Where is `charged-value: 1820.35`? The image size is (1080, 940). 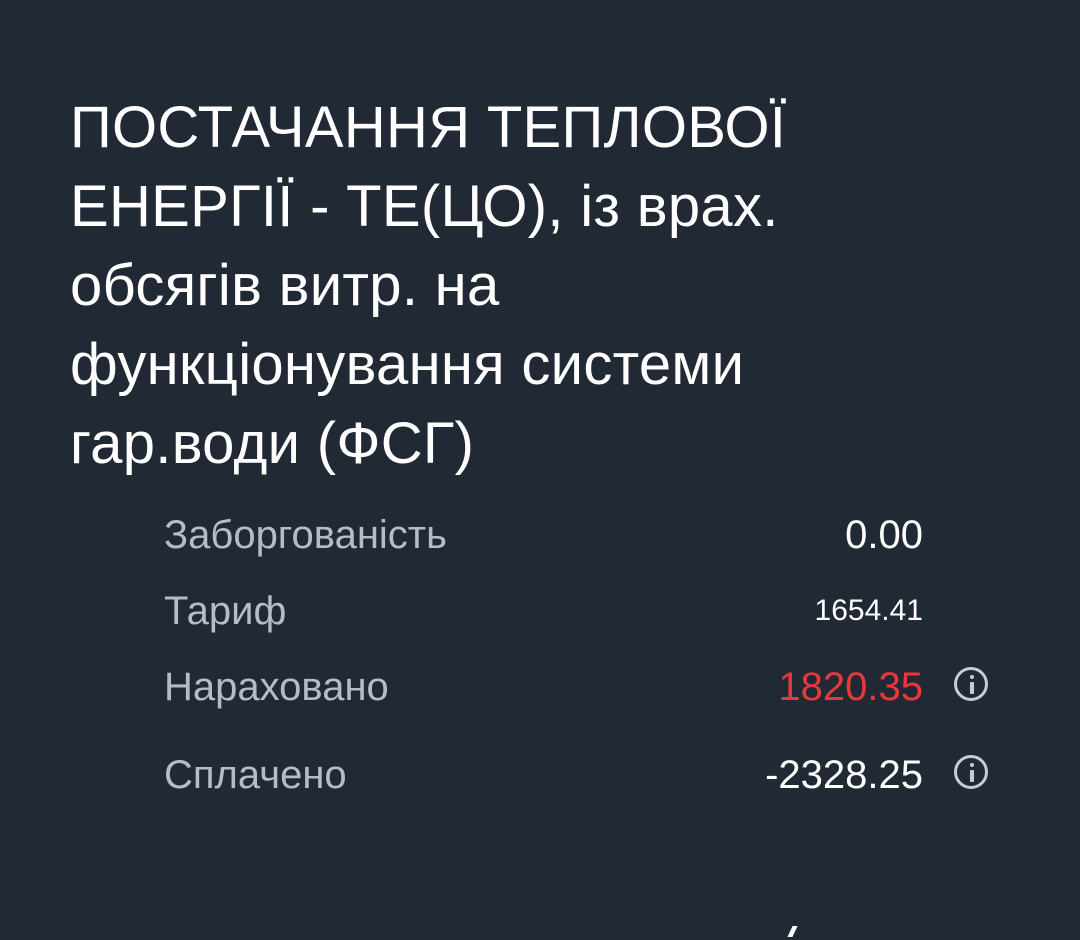
charged-value: 1820.35 is located at coordinates (850, 687).